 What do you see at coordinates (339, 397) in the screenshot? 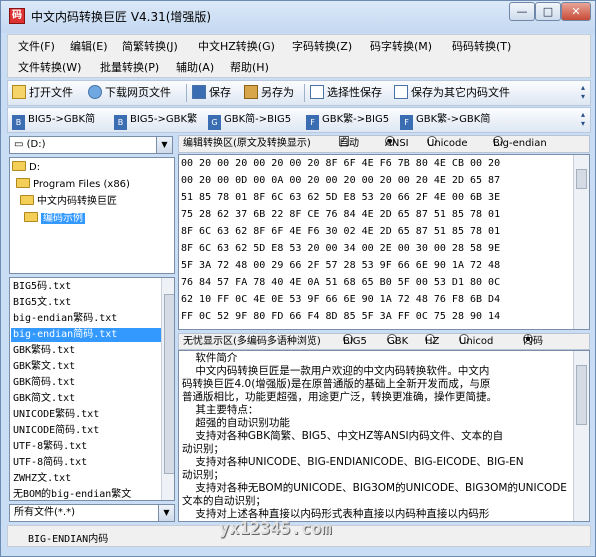
I see `text-line: 普通版相比，功能更超强，用途更广泛，转换更准确，操作更简捷。` at bounding box center [339, 397].